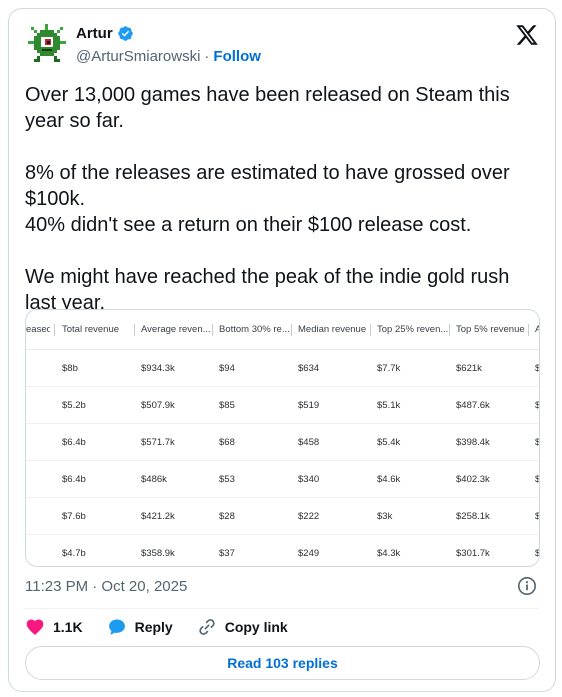 Image resolution: width=562 pixels, height=697 pixels. What do you see at coordinates (473, 405) in the screenshot?
I see `table-cell: $487.6k` at bounding box center [473, 405].